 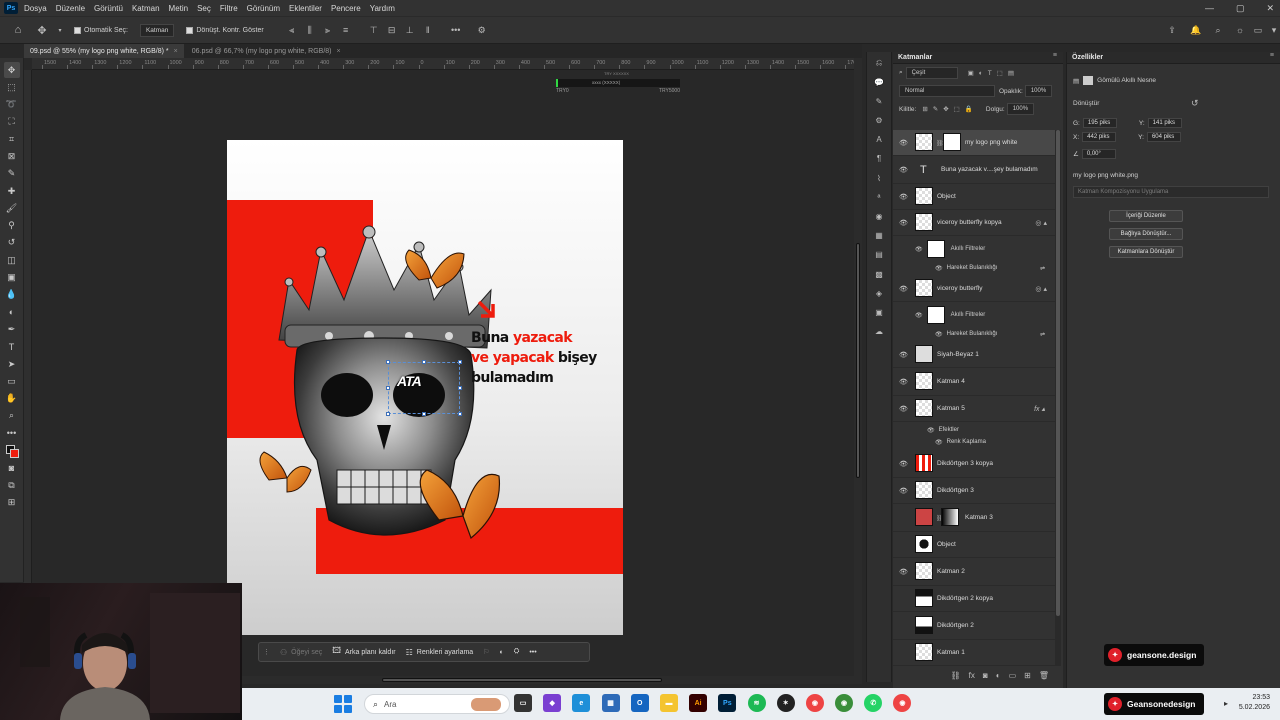 I want to click on rectangle-tool-icon: ▭, so click(x=12, y=381).